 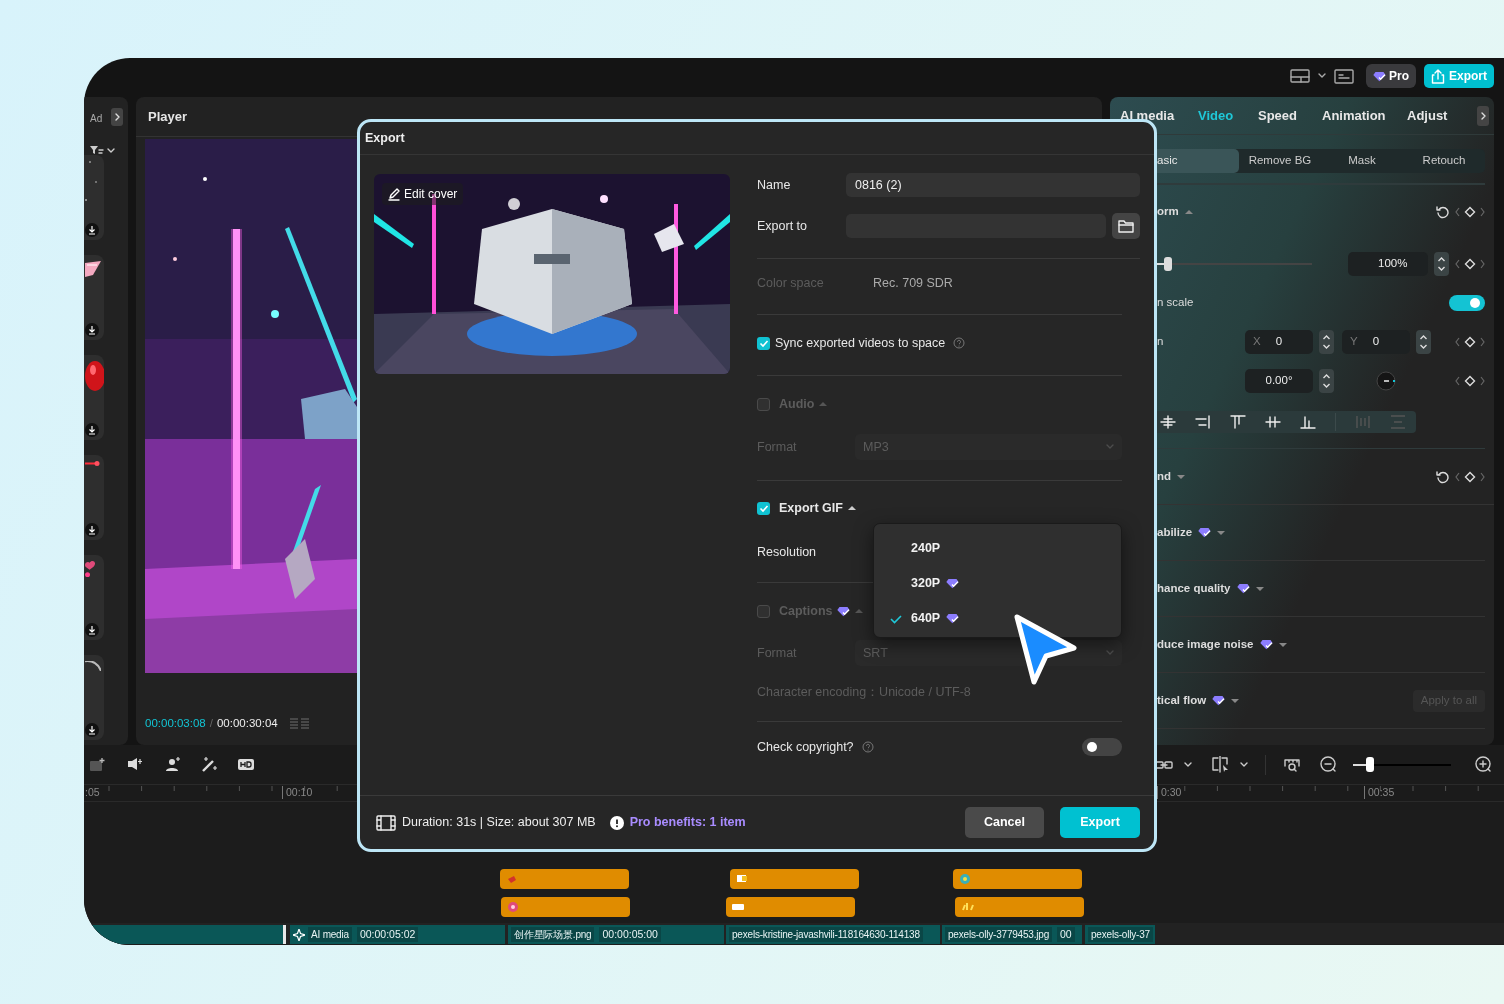 What do you see at coordinates (860, 343) in the screenshot?
I see `option-label: Sync exported videos to space` at bounding box center [860, 343].